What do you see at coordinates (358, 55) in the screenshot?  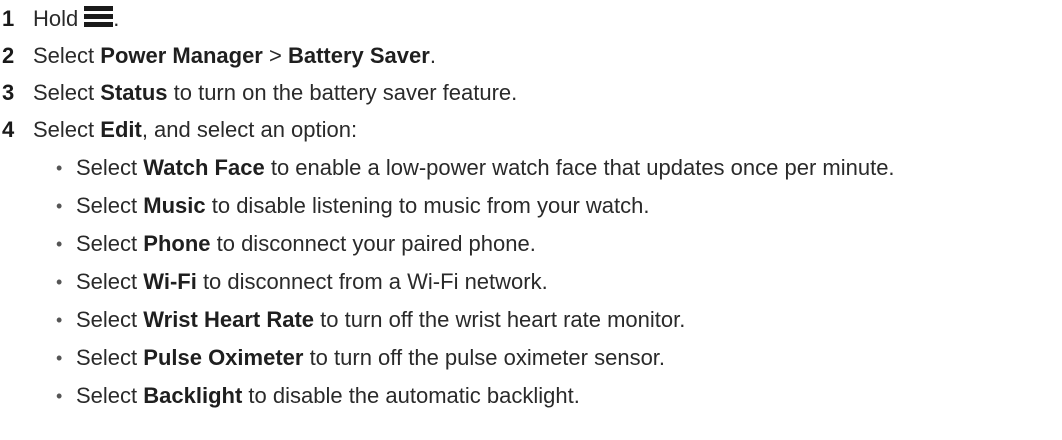 I see `menu-path-battery-saver: Battery Saver` at bounding box center [358, 55].